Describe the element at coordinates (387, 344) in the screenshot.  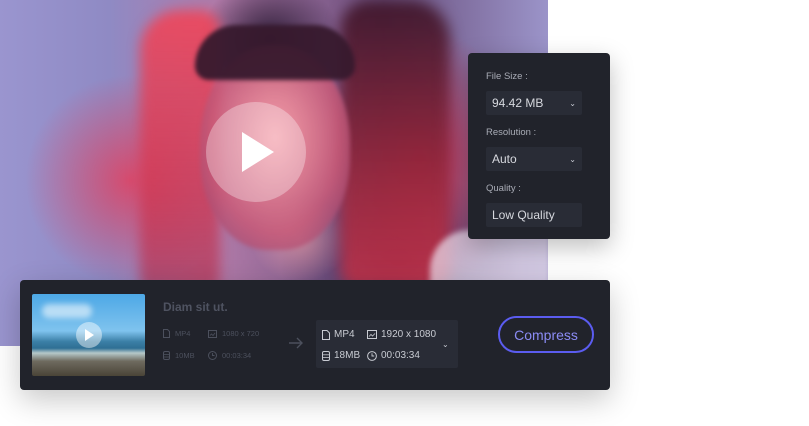
I see `output-settings-select: MP4 1920 x 1080 18MB 00:03:34 ⌄` at that location.